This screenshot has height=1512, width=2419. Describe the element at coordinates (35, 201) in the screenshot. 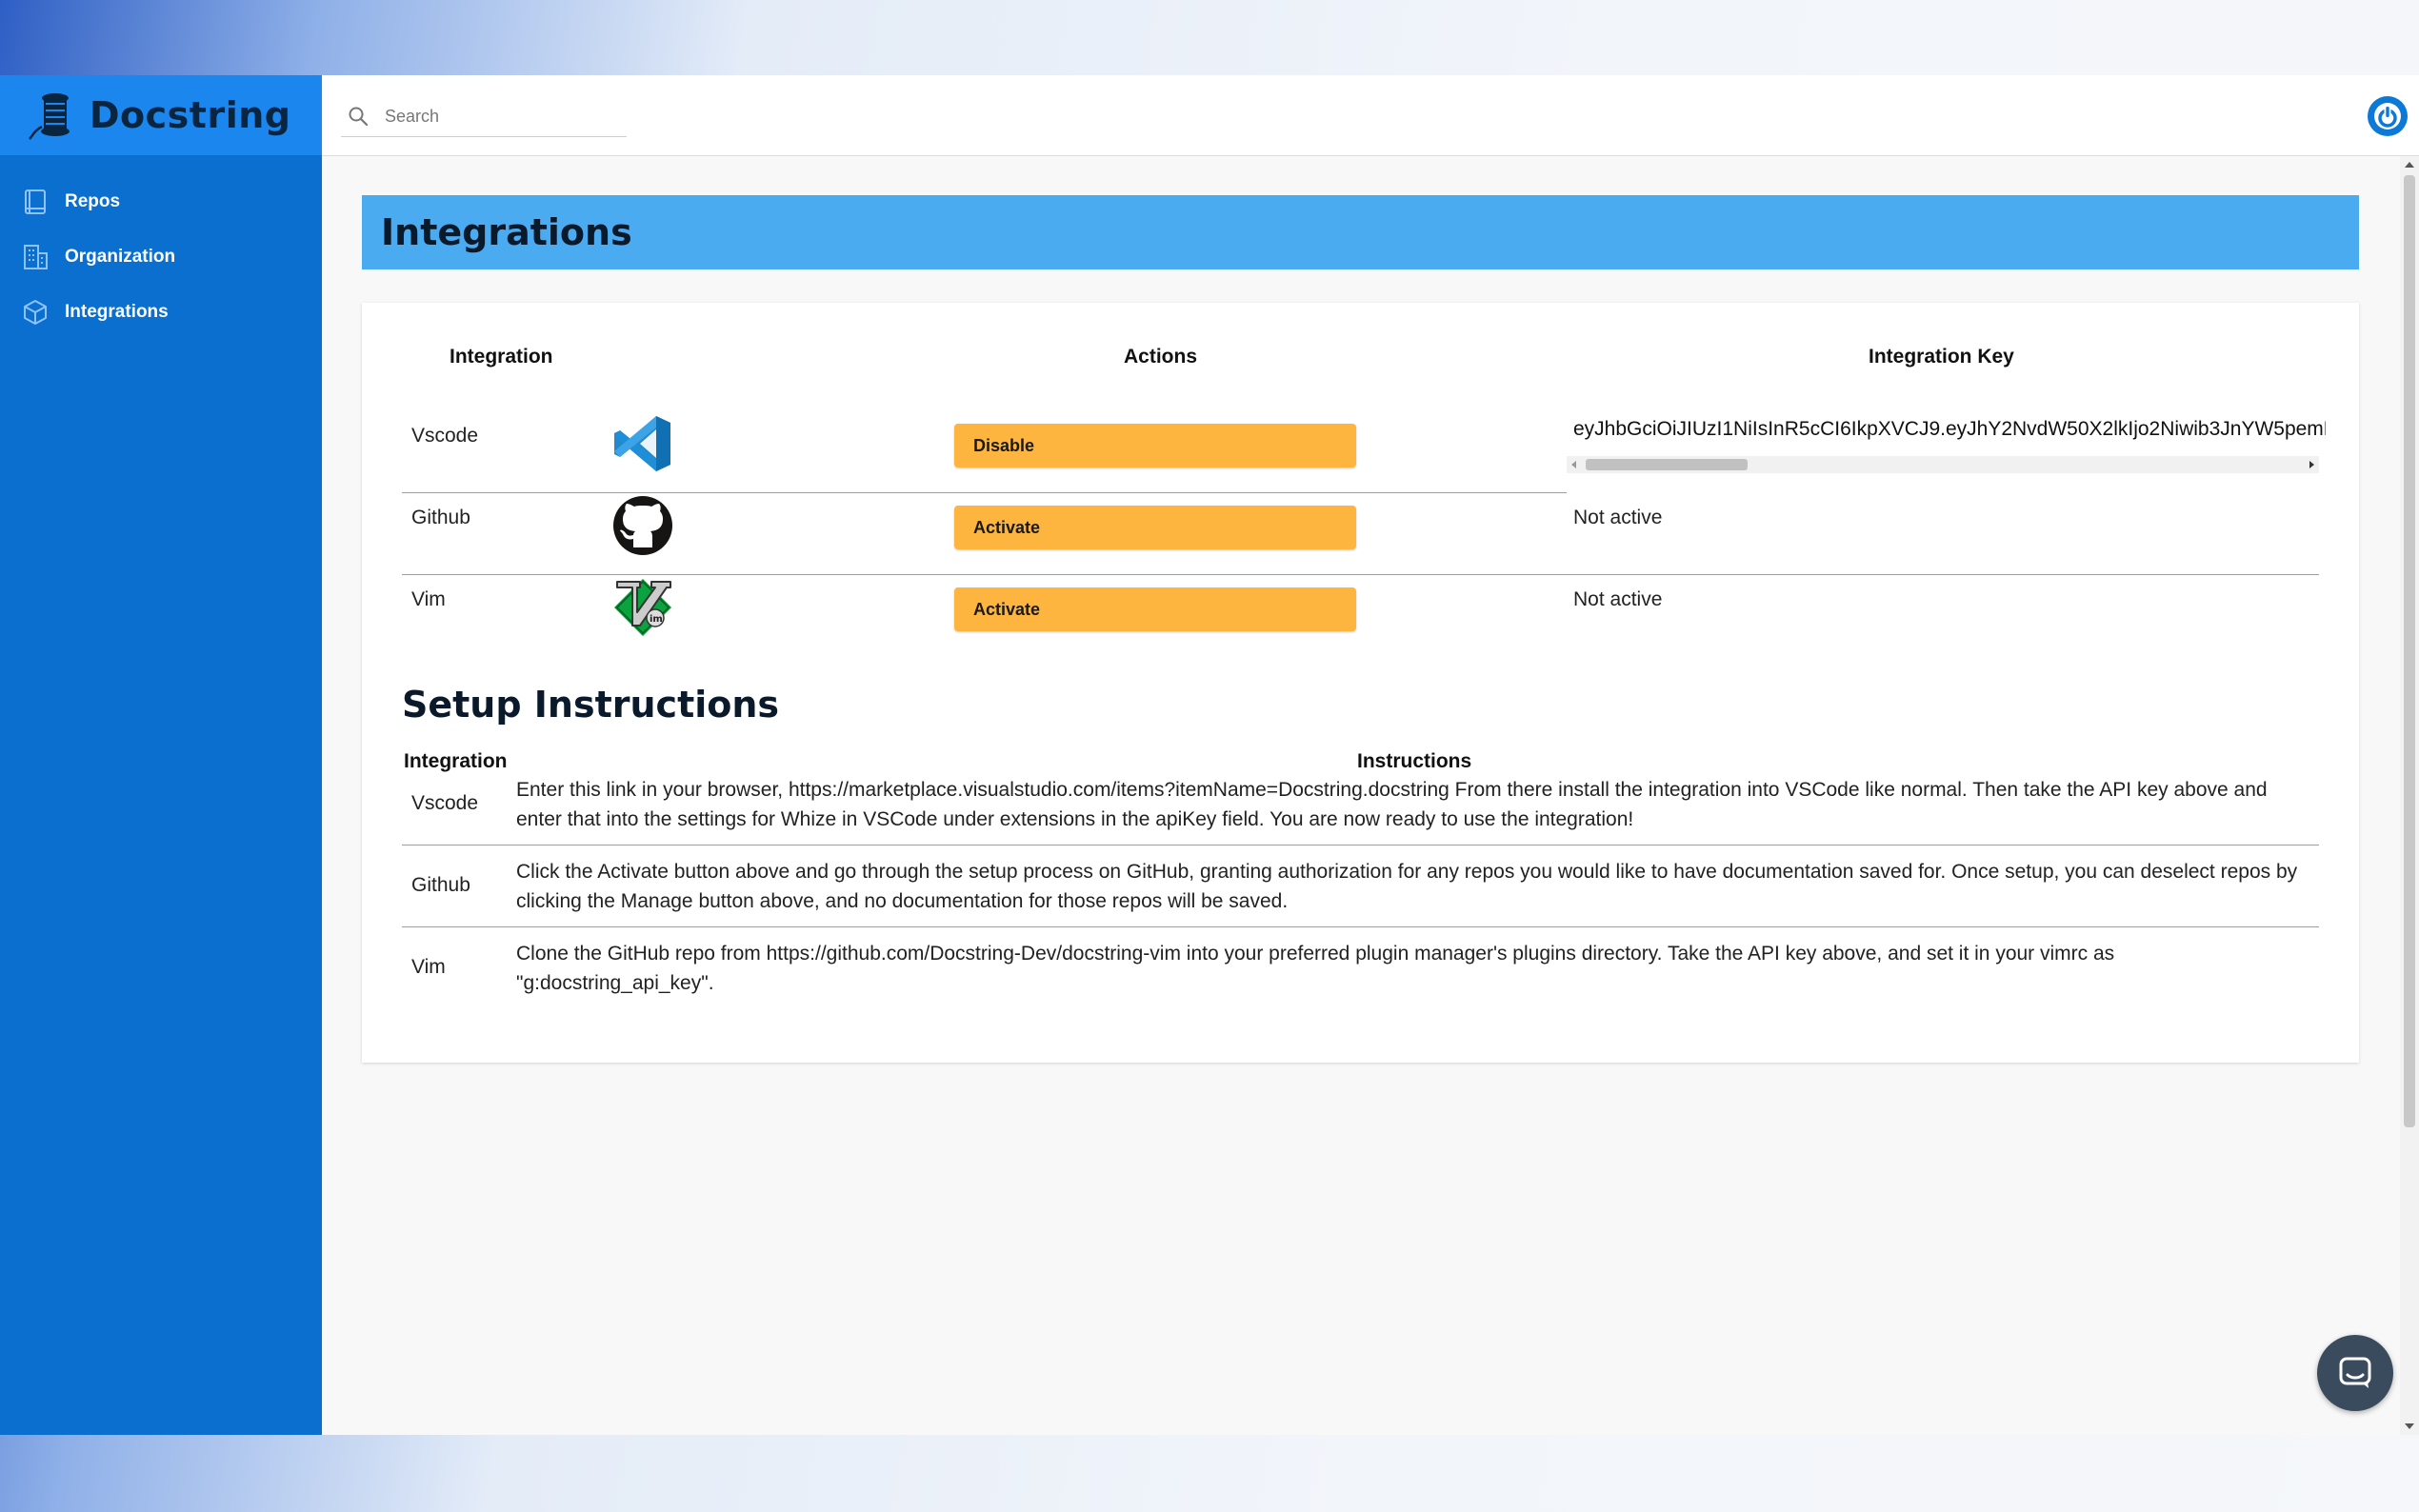

I see `repo-icon` at that location.